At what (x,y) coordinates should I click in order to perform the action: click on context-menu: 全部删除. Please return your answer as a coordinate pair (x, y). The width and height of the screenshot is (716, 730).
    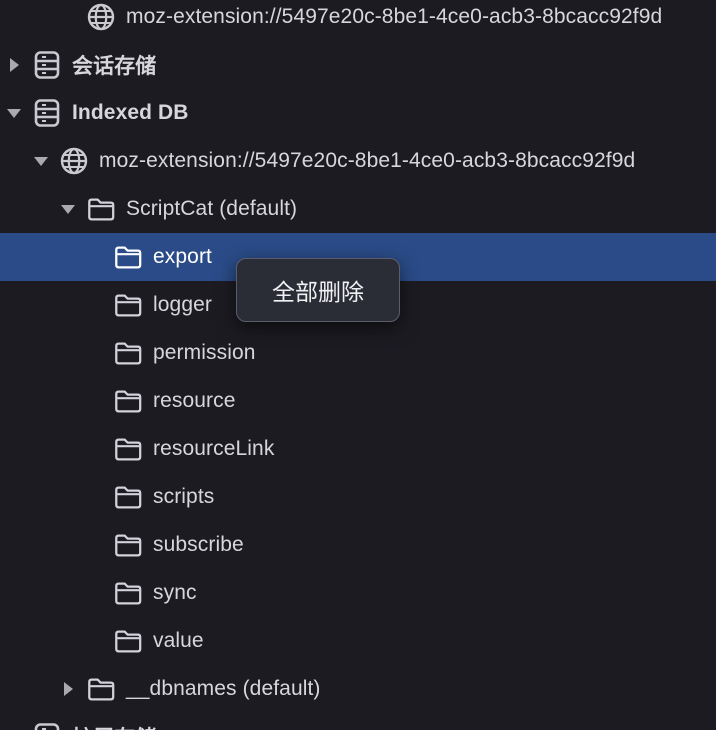
    Looking at the image, I should click on (318, 290).